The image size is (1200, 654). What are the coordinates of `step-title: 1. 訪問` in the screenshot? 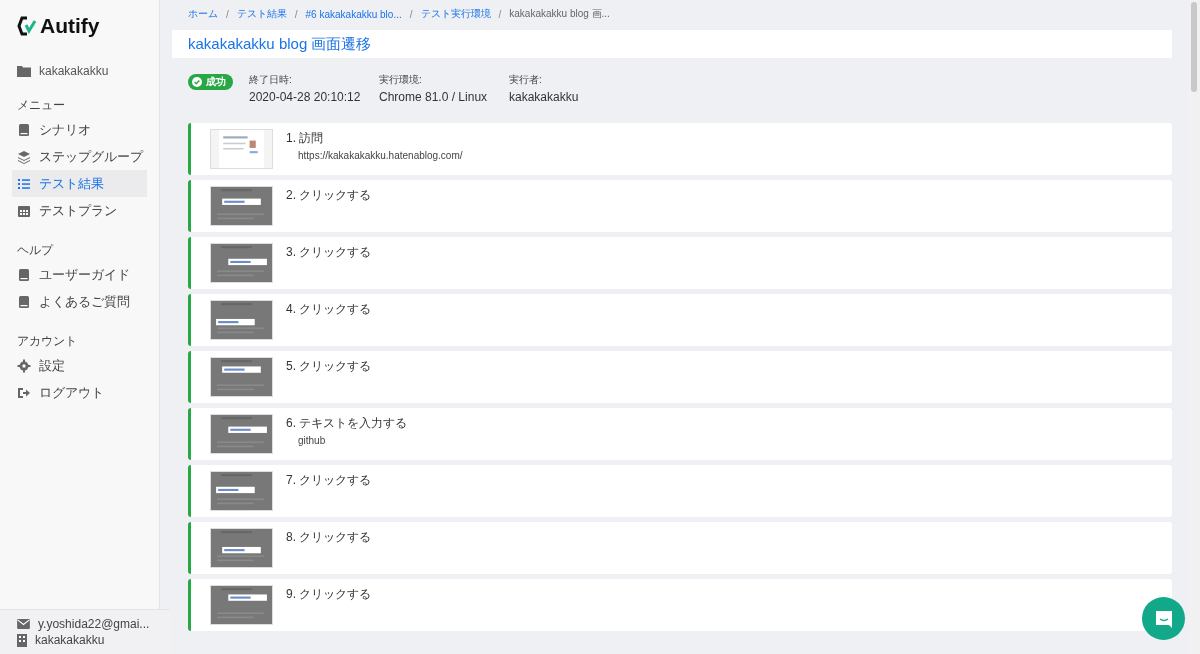 It's located at (305, 138).